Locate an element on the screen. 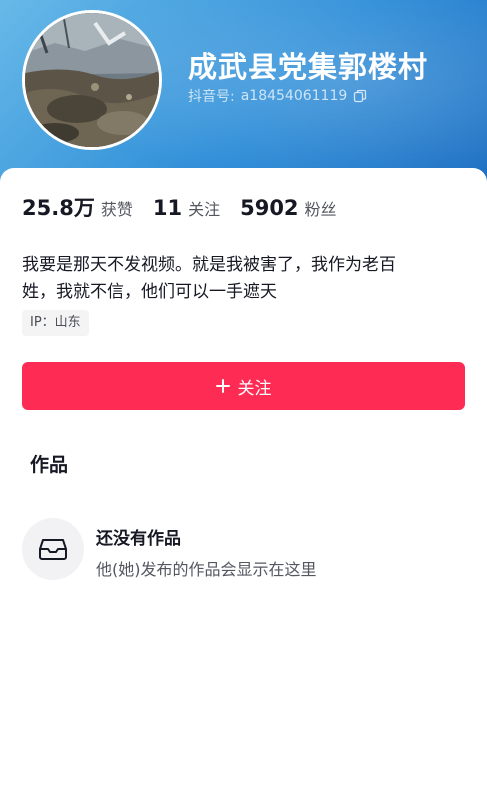  empty-state-icon-wrap is located at coordinates (53, 549).